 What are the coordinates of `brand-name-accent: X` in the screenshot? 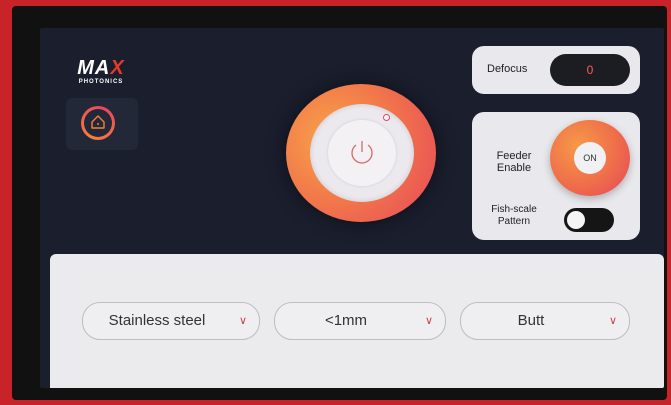 It's located at (117, 68).